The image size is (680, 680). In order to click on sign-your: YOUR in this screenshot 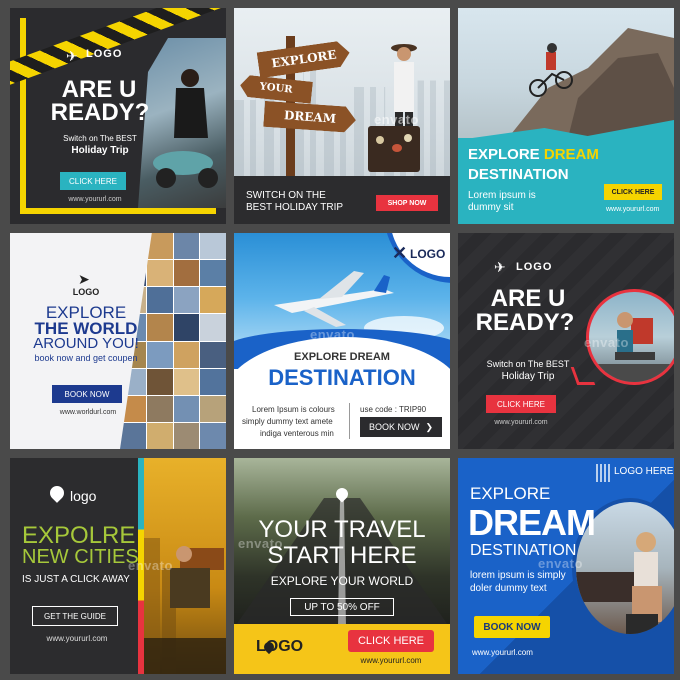, I will do `click(276, 88)`.